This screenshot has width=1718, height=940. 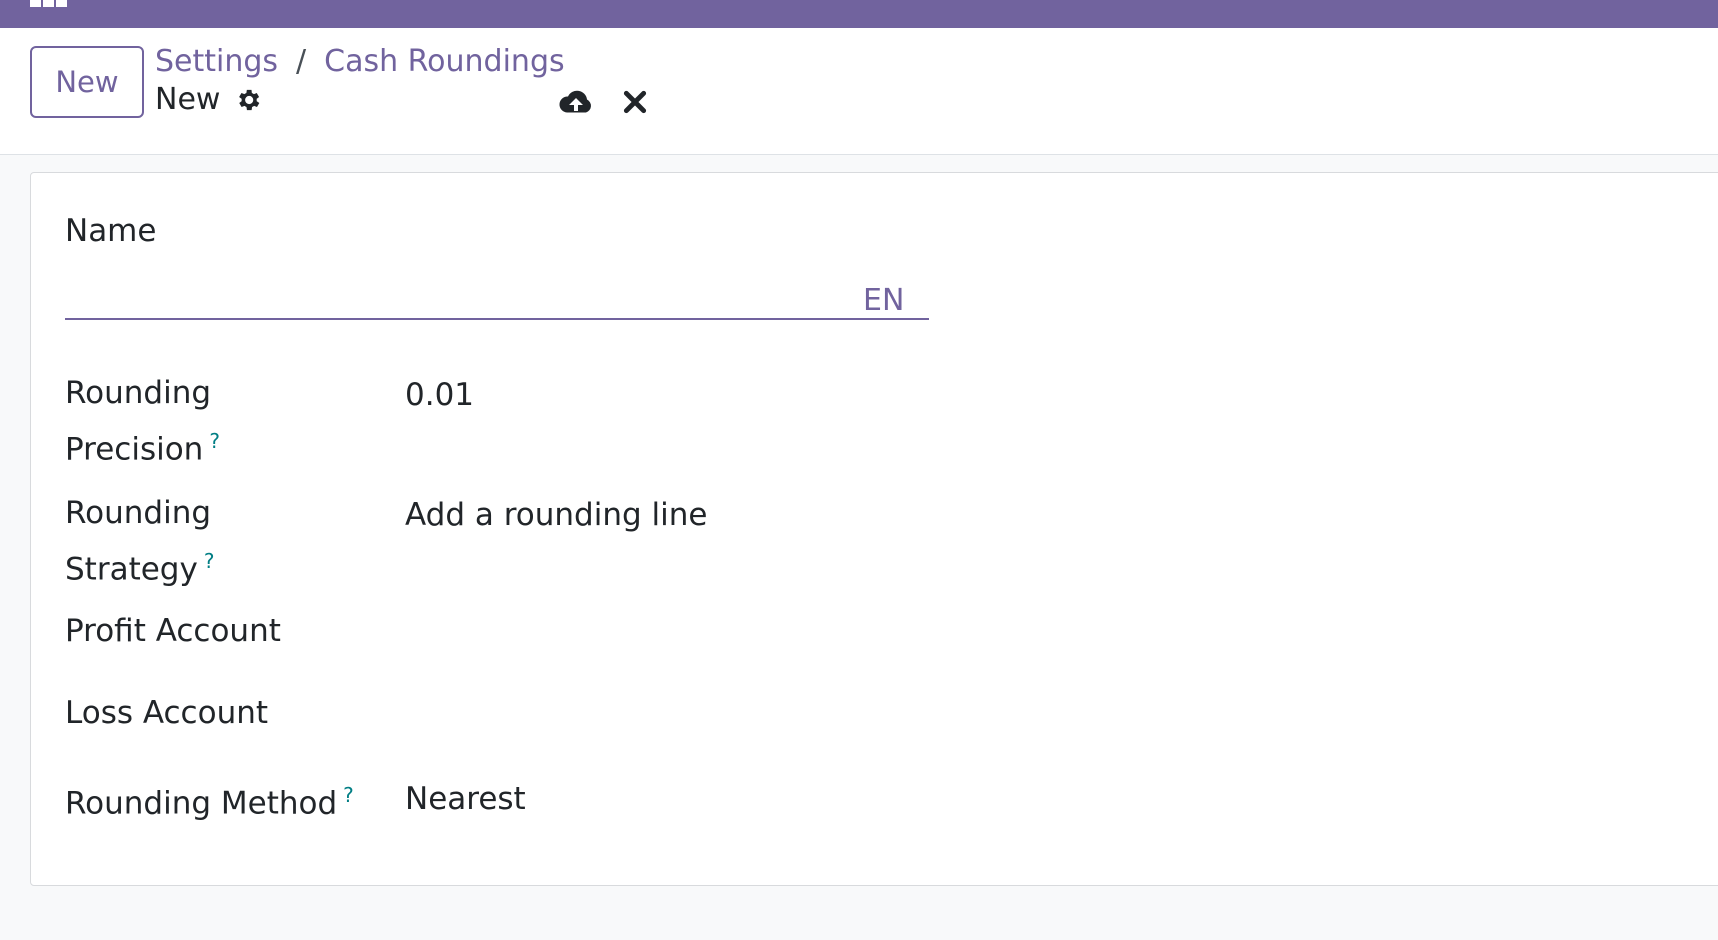 I want to click on rounding-method-label: Rounding Method?, so click(x=209, y=799).